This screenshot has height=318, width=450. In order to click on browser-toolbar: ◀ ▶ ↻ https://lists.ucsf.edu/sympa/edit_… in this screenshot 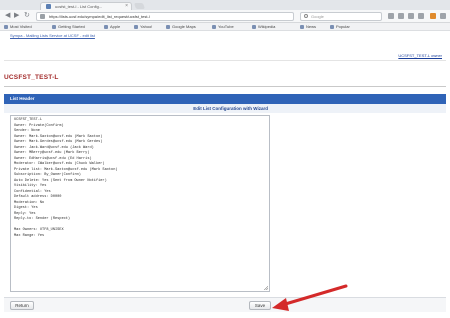, I will do `click(225, 16)`.